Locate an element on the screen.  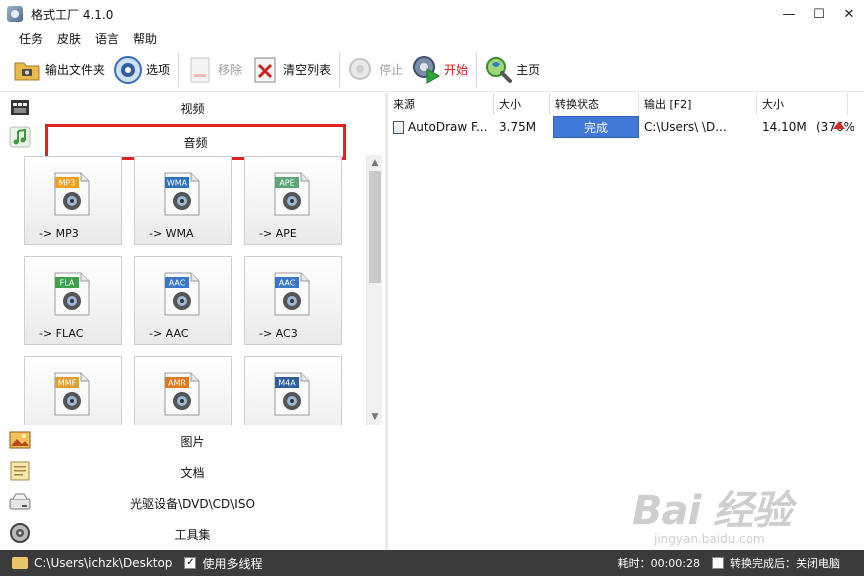
shutdown-checkbox is located at coordinates (718, 563).